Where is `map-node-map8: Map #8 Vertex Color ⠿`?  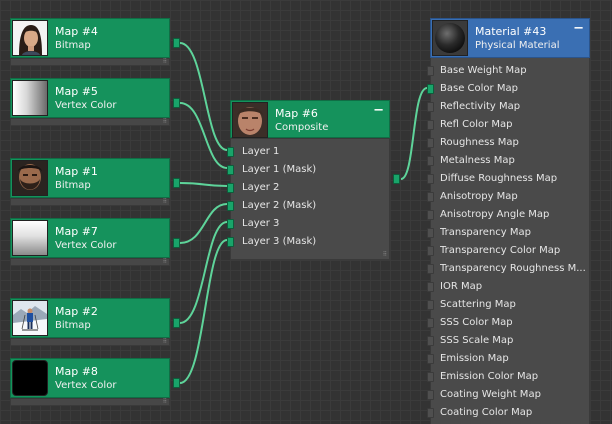
map-node-map8: Map #8 Vertex Color ⠿ is located at coordinates (95, 382).